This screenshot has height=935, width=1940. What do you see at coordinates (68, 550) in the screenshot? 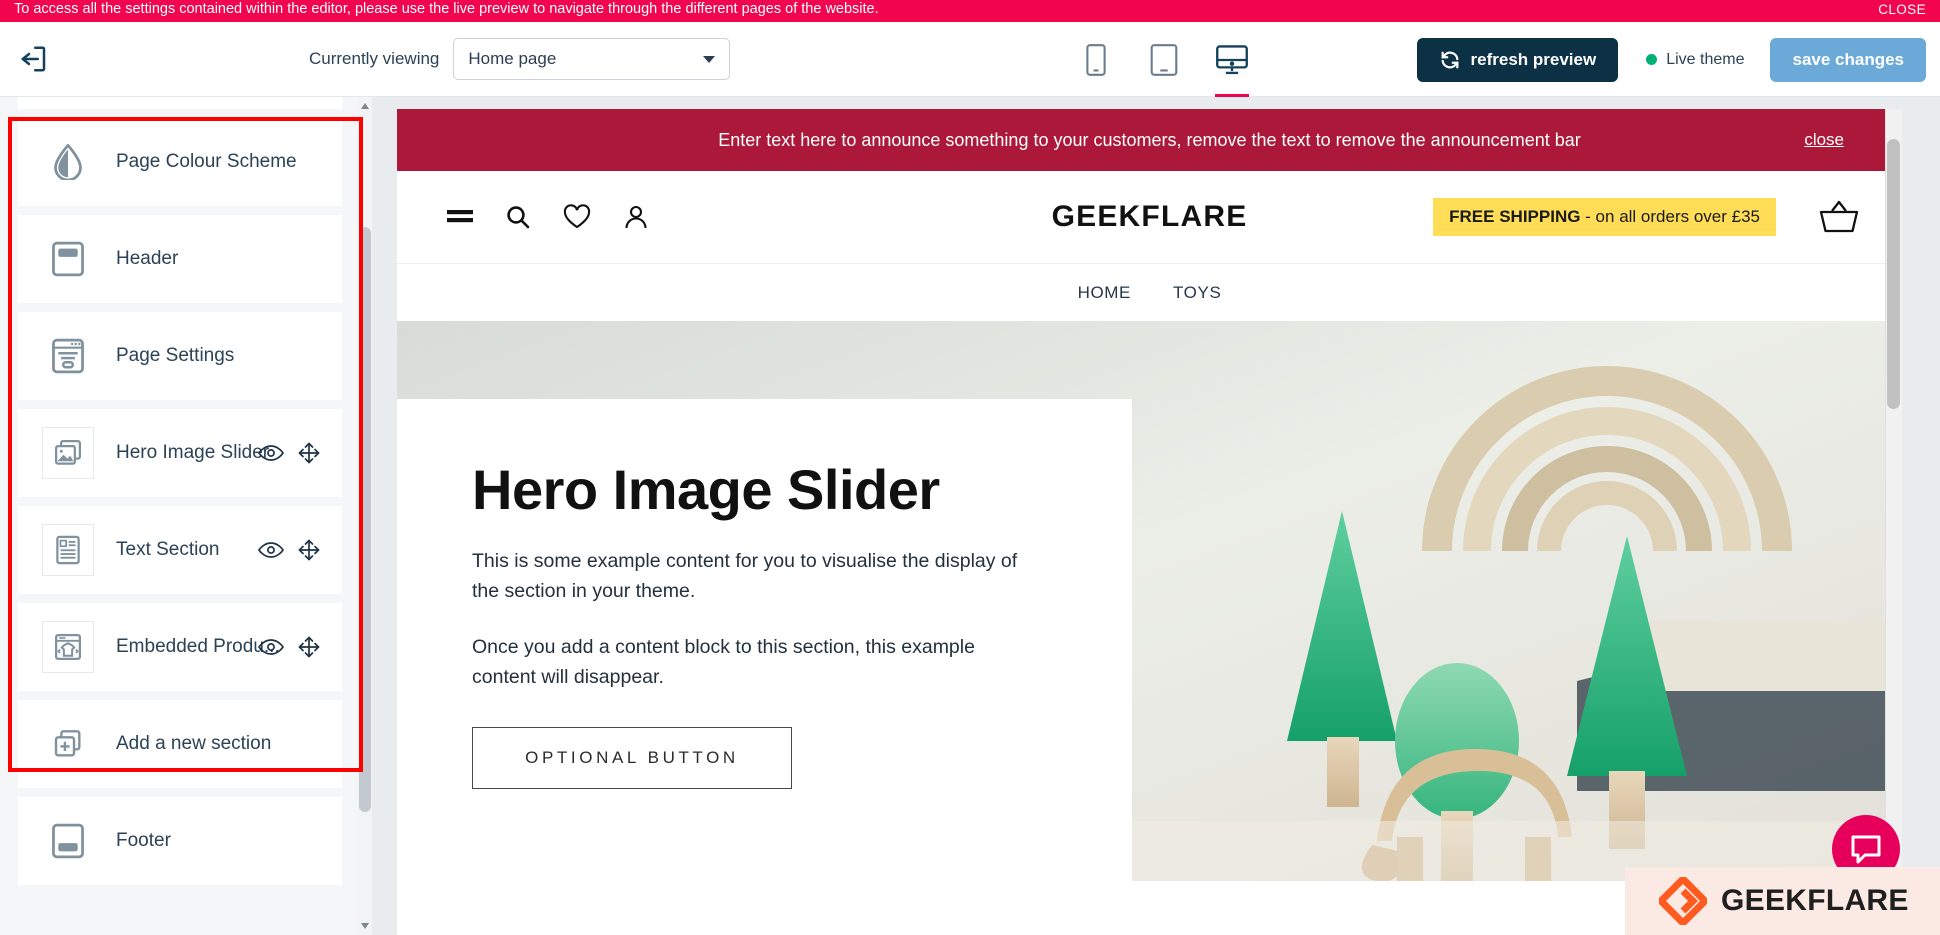
I see `text-section-icon` at bounding box center [68, 550].